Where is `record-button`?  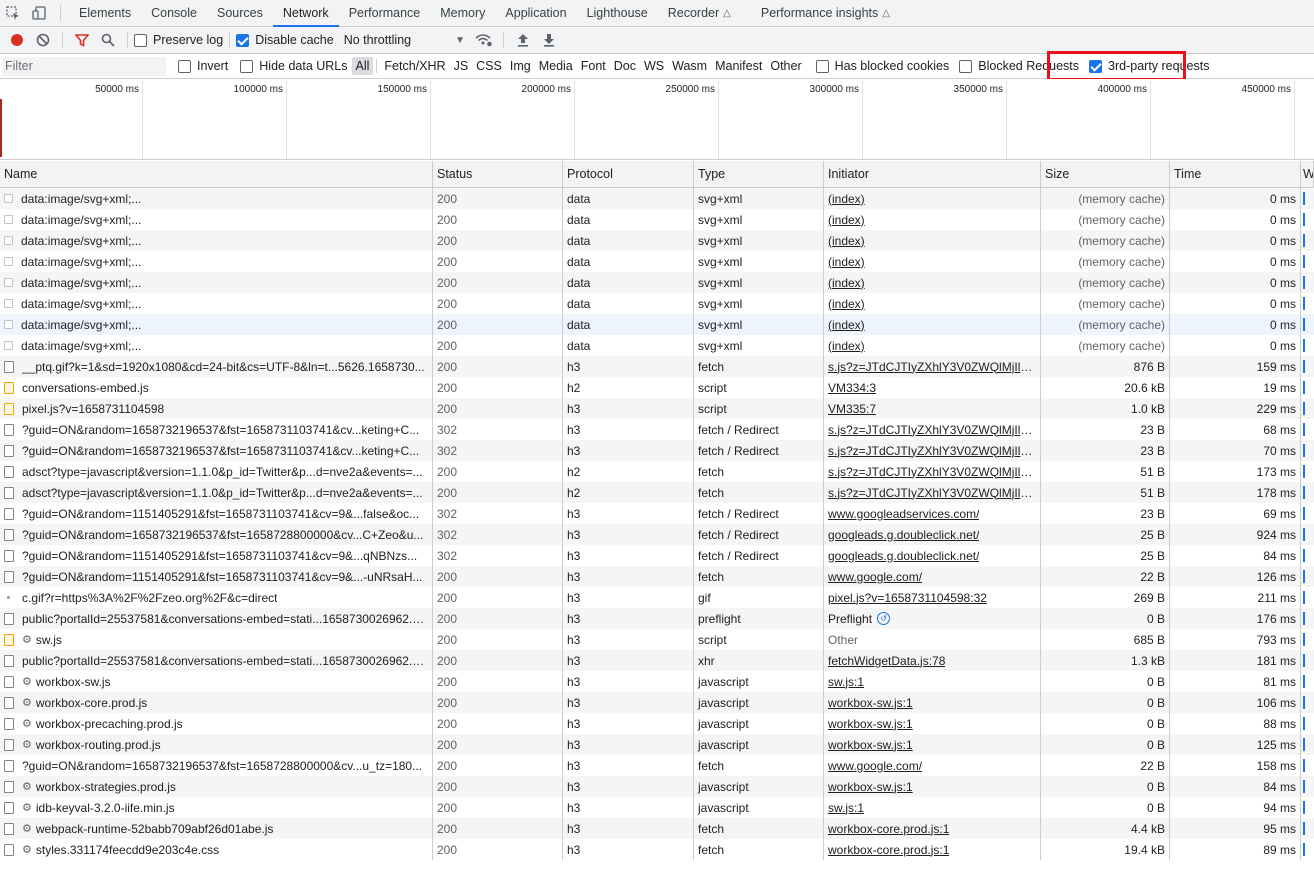
record-button is located at coordinates (17, 40).